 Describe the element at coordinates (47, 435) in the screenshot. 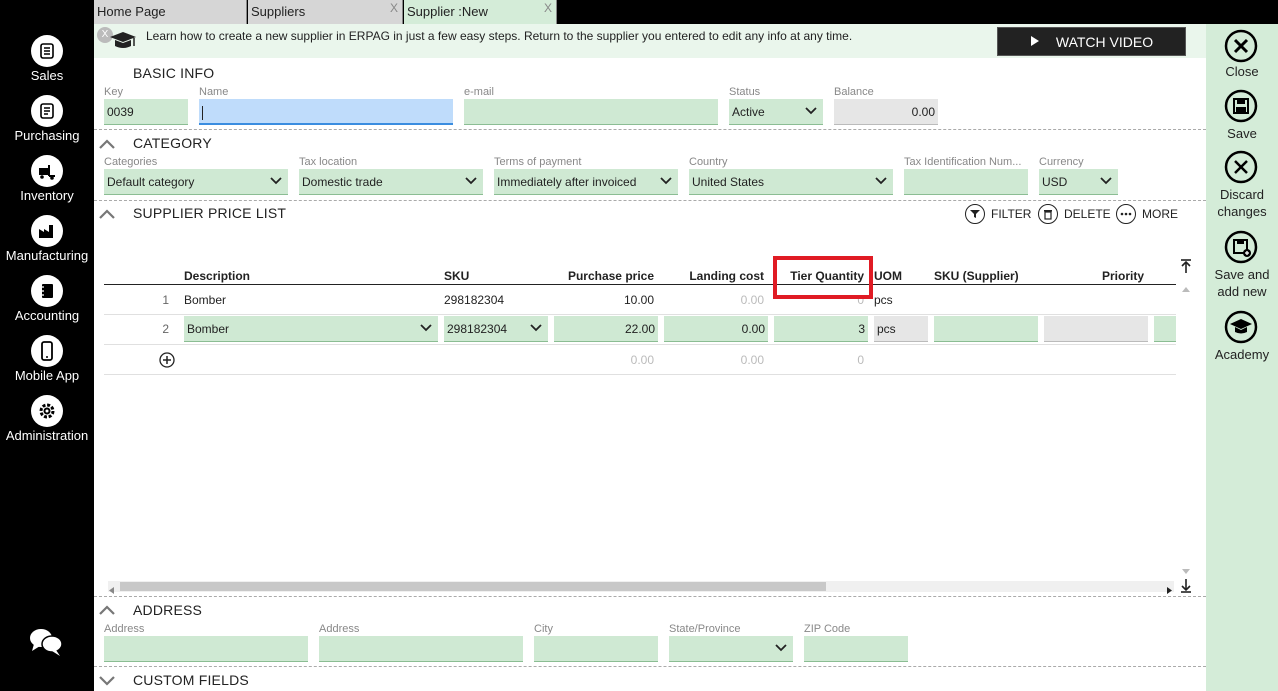

I see `nav-label-administration: Administration` at that location.